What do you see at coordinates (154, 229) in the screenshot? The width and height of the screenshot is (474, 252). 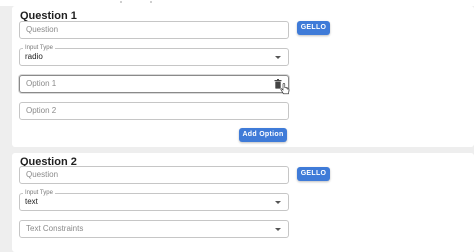 I see `text-constraints-select: Text Constraints` at bounding box center [154, 229].